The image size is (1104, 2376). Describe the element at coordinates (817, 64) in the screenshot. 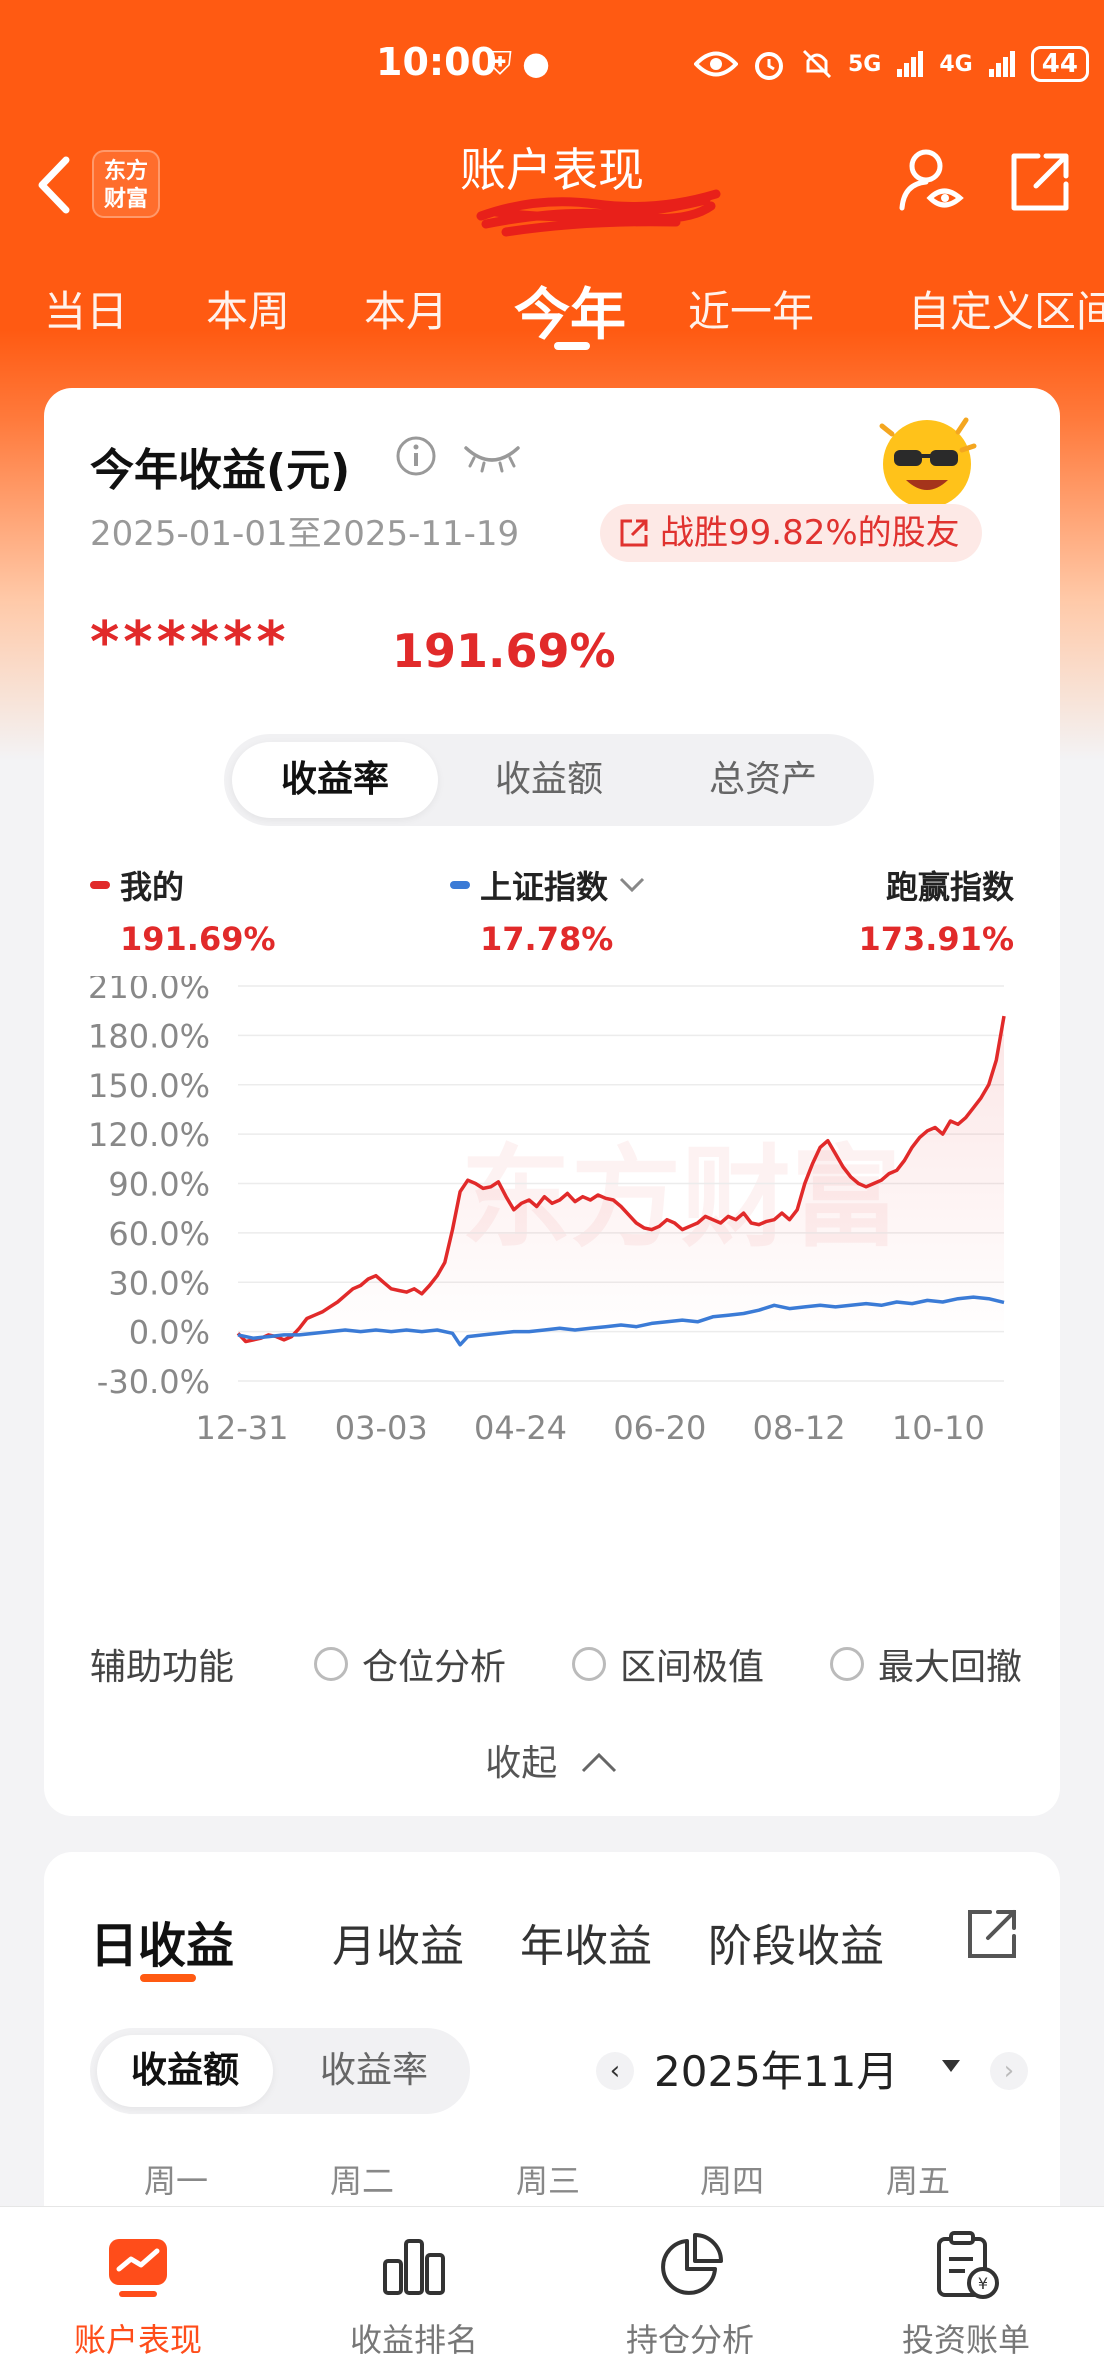

I see `mute-icon` at that location.